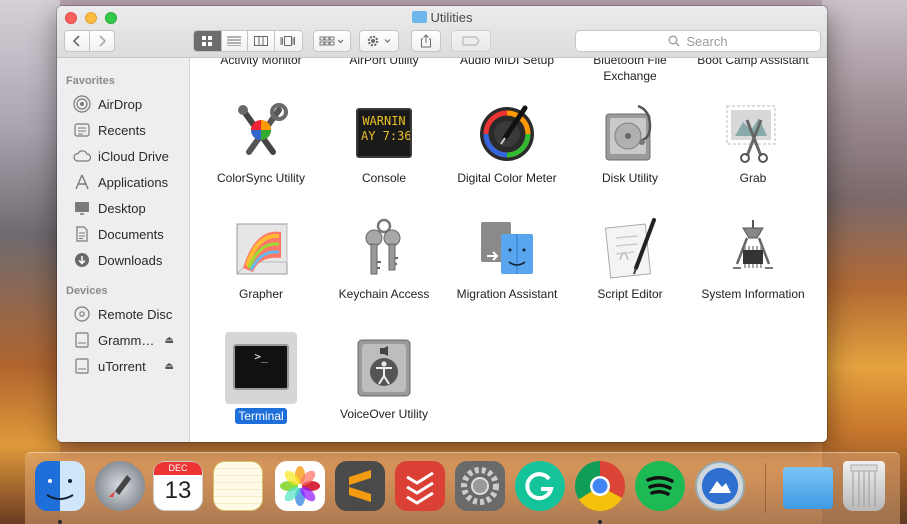 This screenshot has height=524, width=907. I want to click on sidebar-item-grammarly: Gramm… ⏏, so click(130, 340).